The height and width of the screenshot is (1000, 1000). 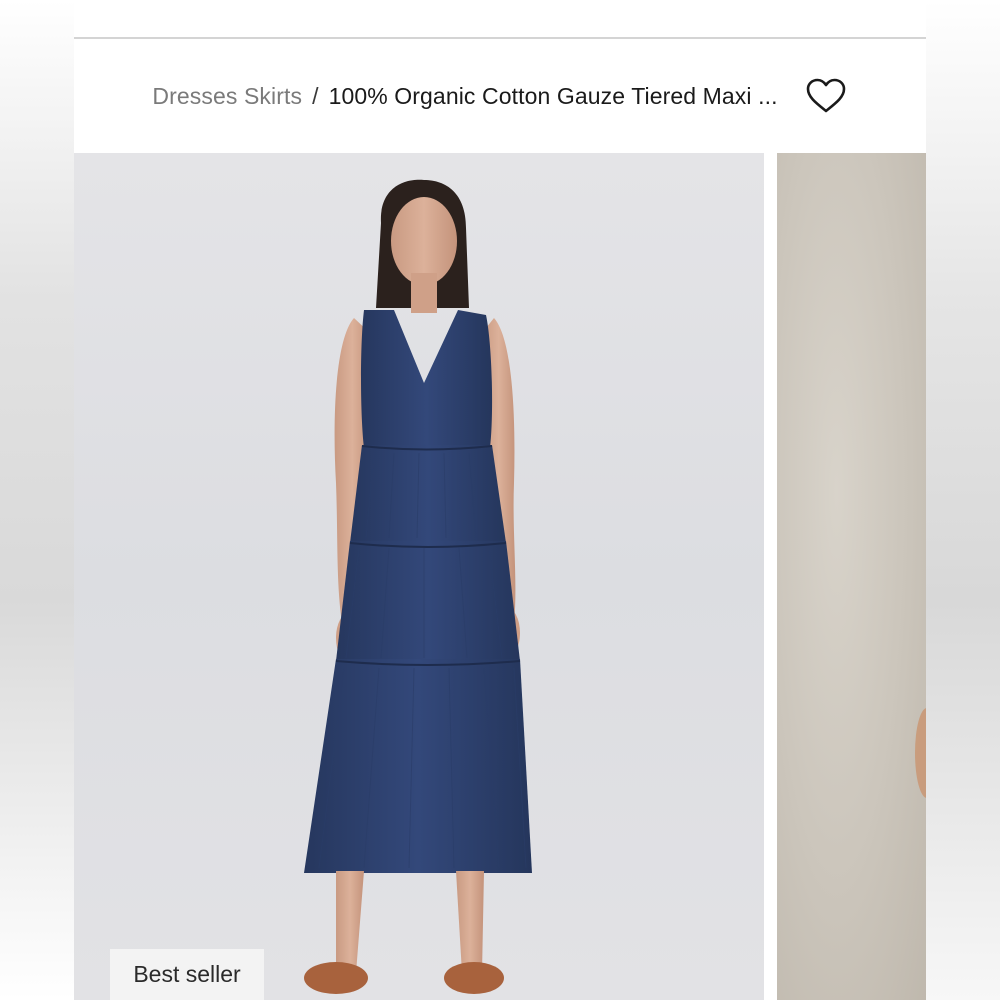 I want to click on breadcrumb-category-link: Dresses Skirts, so click(x=227, y=96).